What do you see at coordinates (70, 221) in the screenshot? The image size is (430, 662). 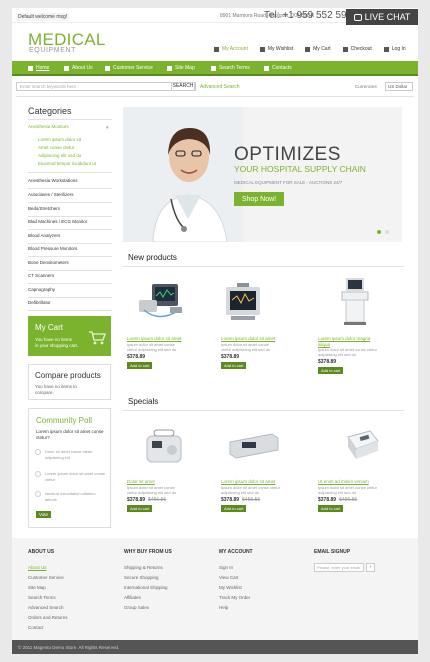 I see `category-item: Blad Machines / ECG Monitor` at bounding box center [70, 221].